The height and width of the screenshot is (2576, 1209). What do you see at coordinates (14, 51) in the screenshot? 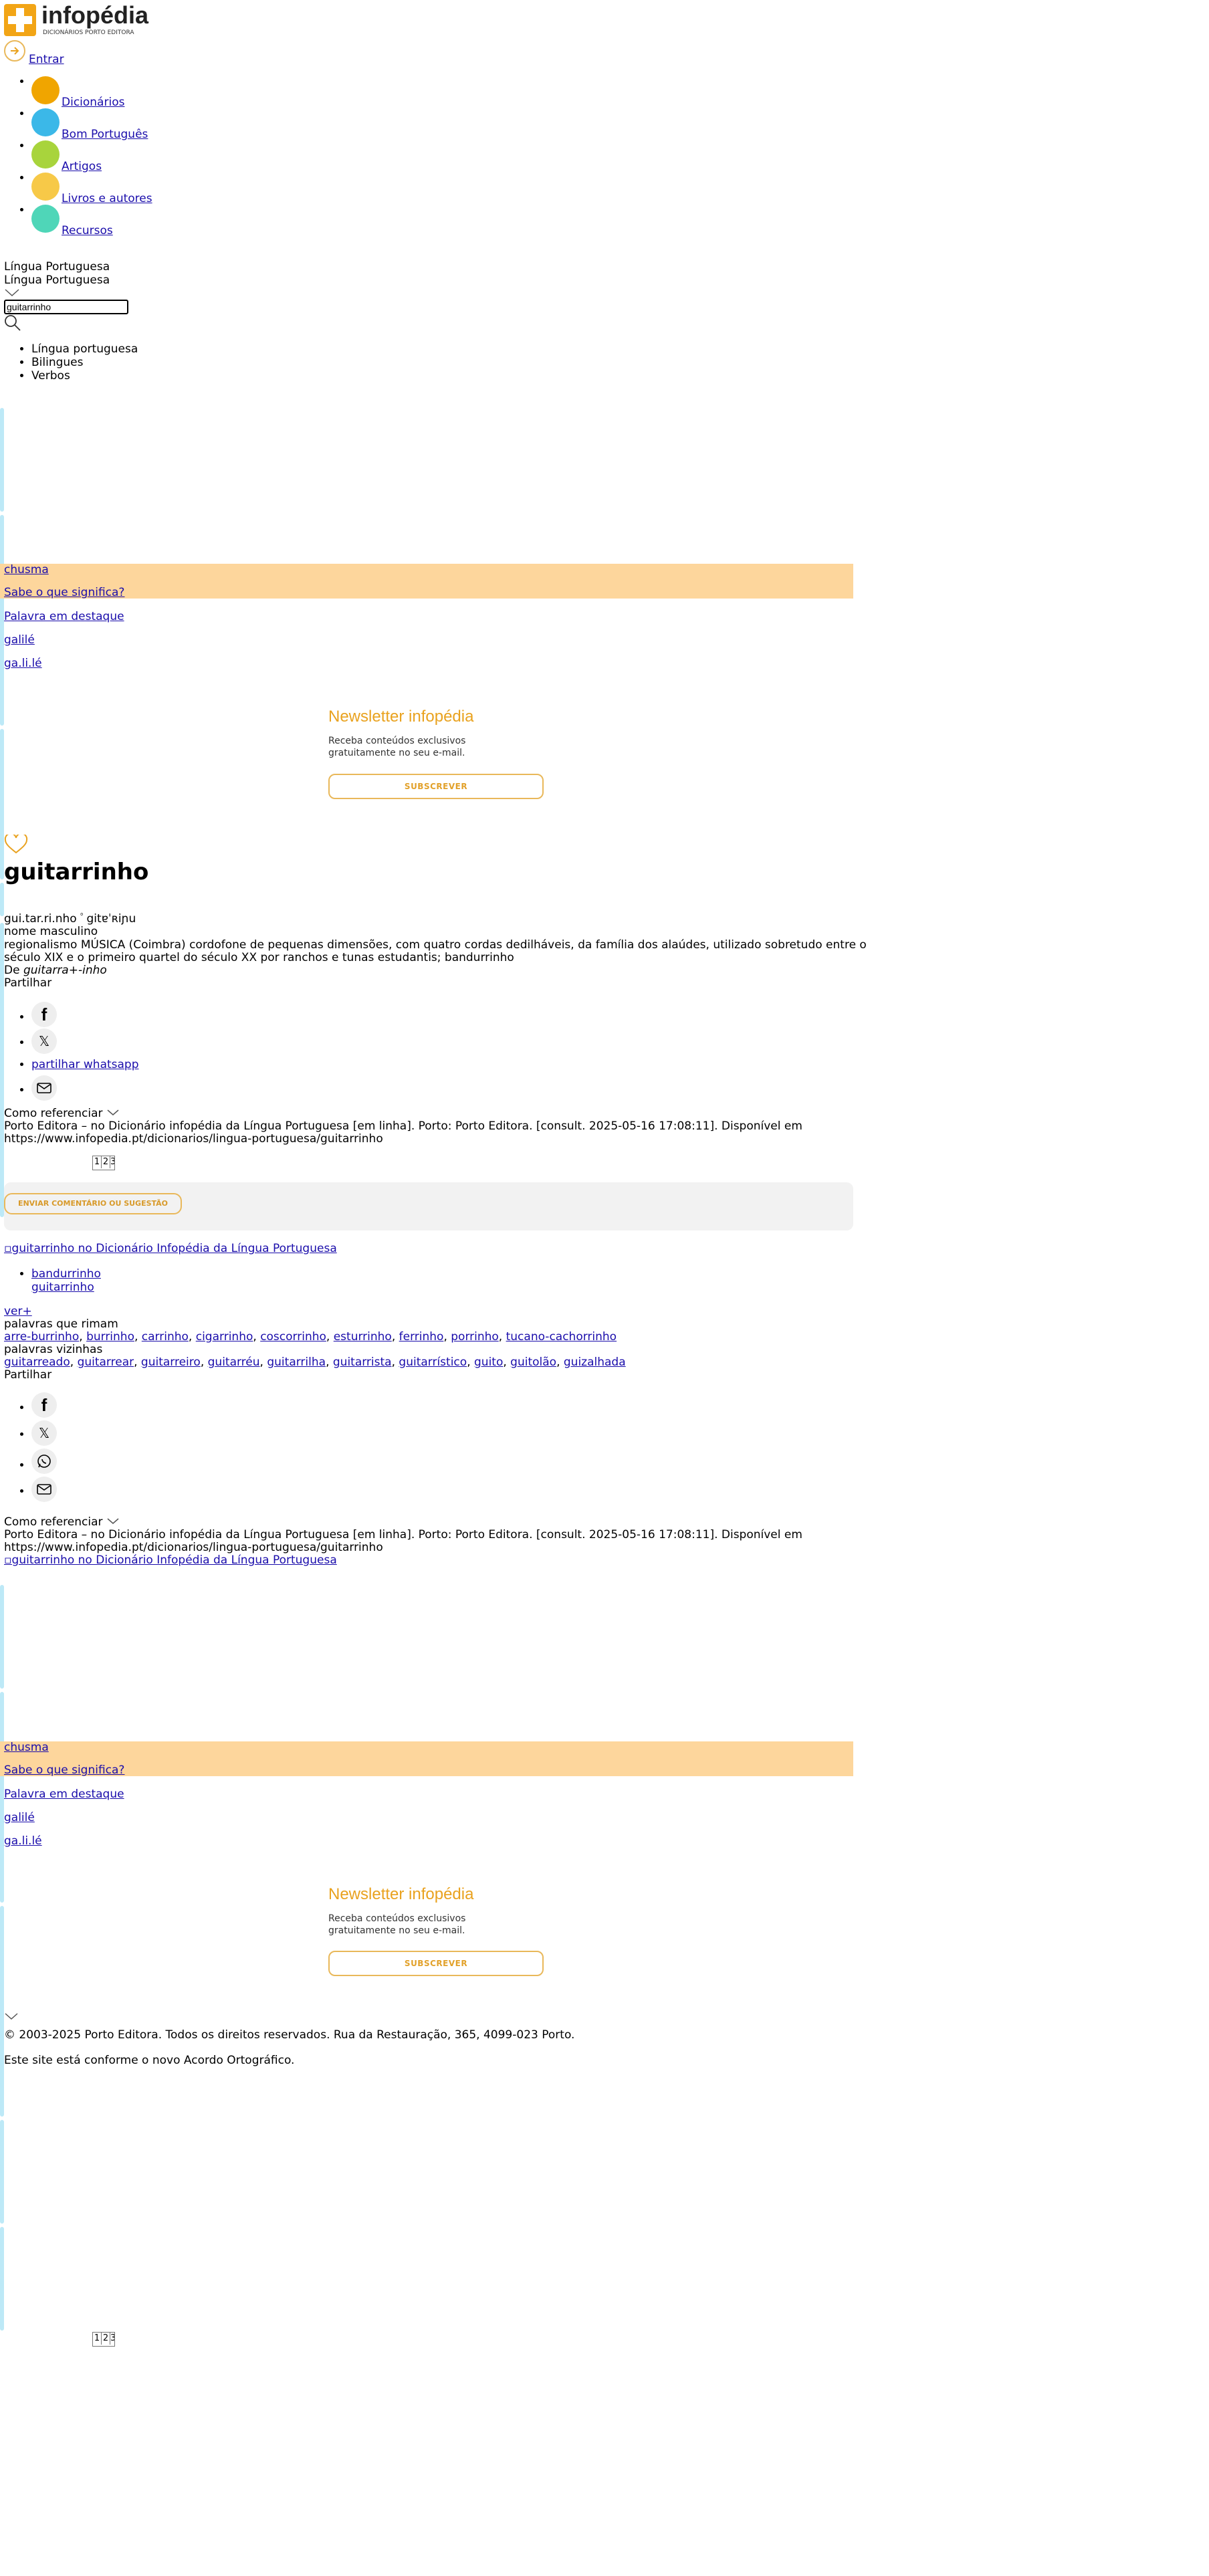
I see `login-icon` at bounding box center [14, 51].